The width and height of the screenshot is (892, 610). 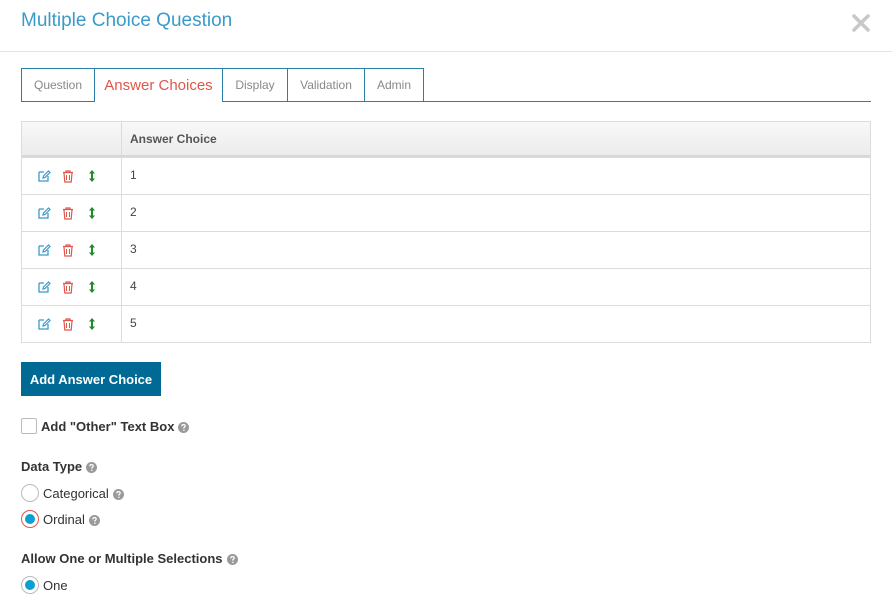 I want to click on other-textbox-label: Add "Other" Text Box, so click(x=108, y=426).